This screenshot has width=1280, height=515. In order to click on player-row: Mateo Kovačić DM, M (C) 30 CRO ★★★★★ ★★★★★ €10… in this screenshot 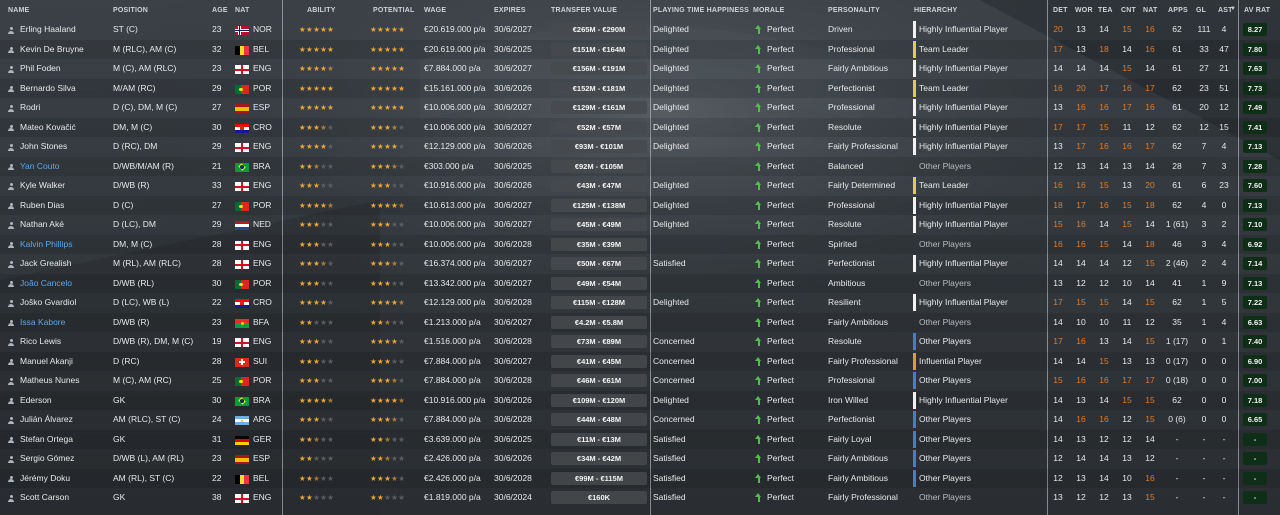, I will do `click(640, 127)`.